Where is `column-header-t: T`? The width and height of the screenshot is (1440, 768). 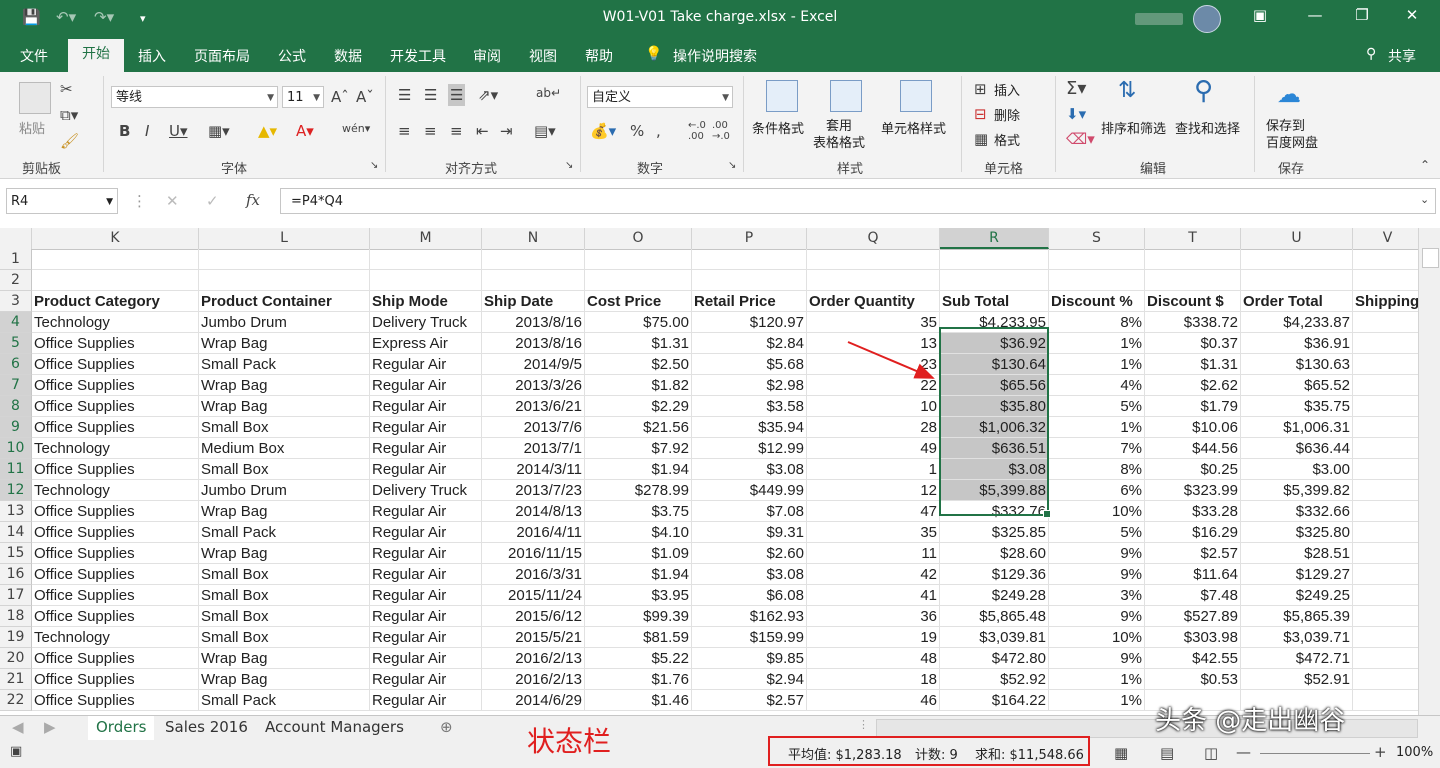 column-header-t: T is located at coordinates (1193, 238).